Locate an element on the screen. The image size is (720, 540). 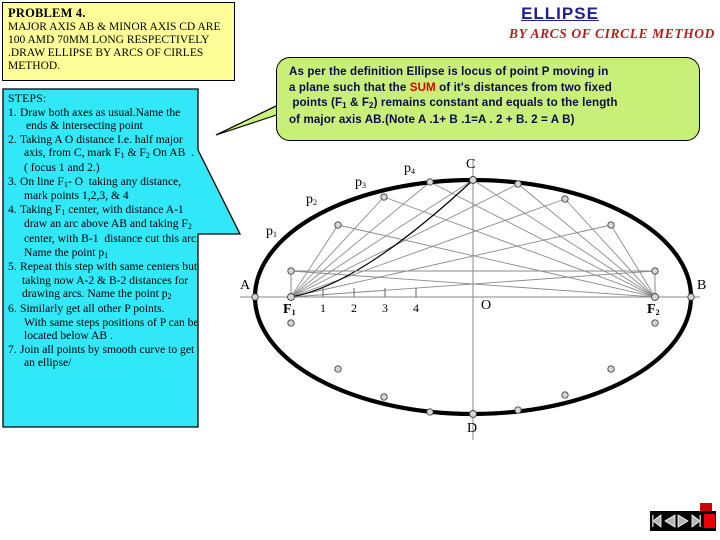
label-p1: p1 is located at coordinates (271, 231).